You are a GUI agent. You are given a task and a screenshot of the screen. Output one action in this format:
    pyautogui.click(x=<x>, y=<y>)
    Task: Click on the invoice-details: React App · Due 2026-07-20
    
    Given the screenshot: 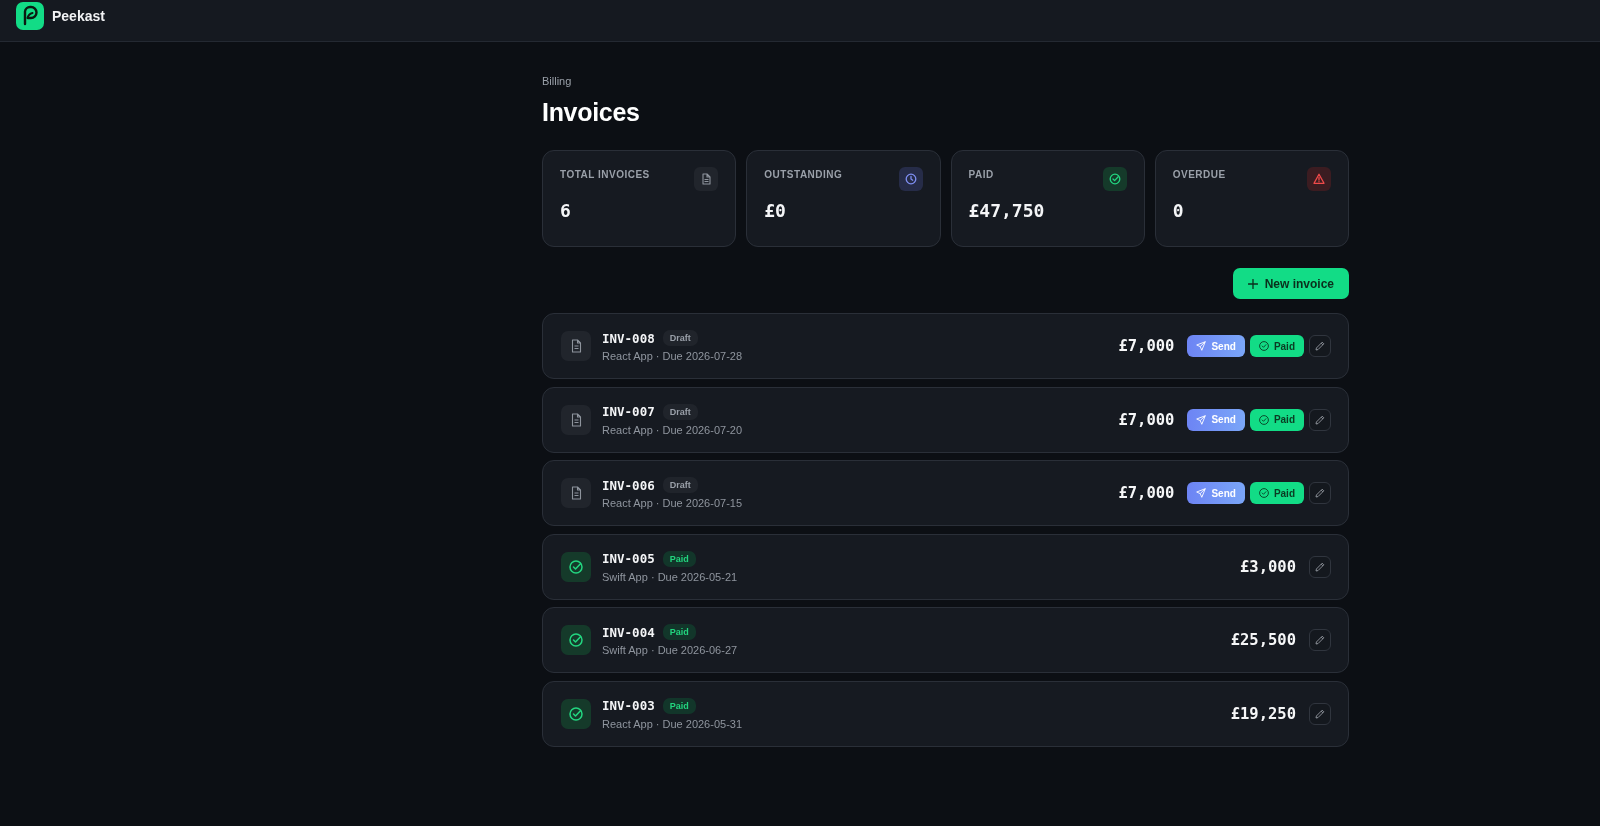 What is the action you would take?
    pyautogui.click(x=673, y=429)
    